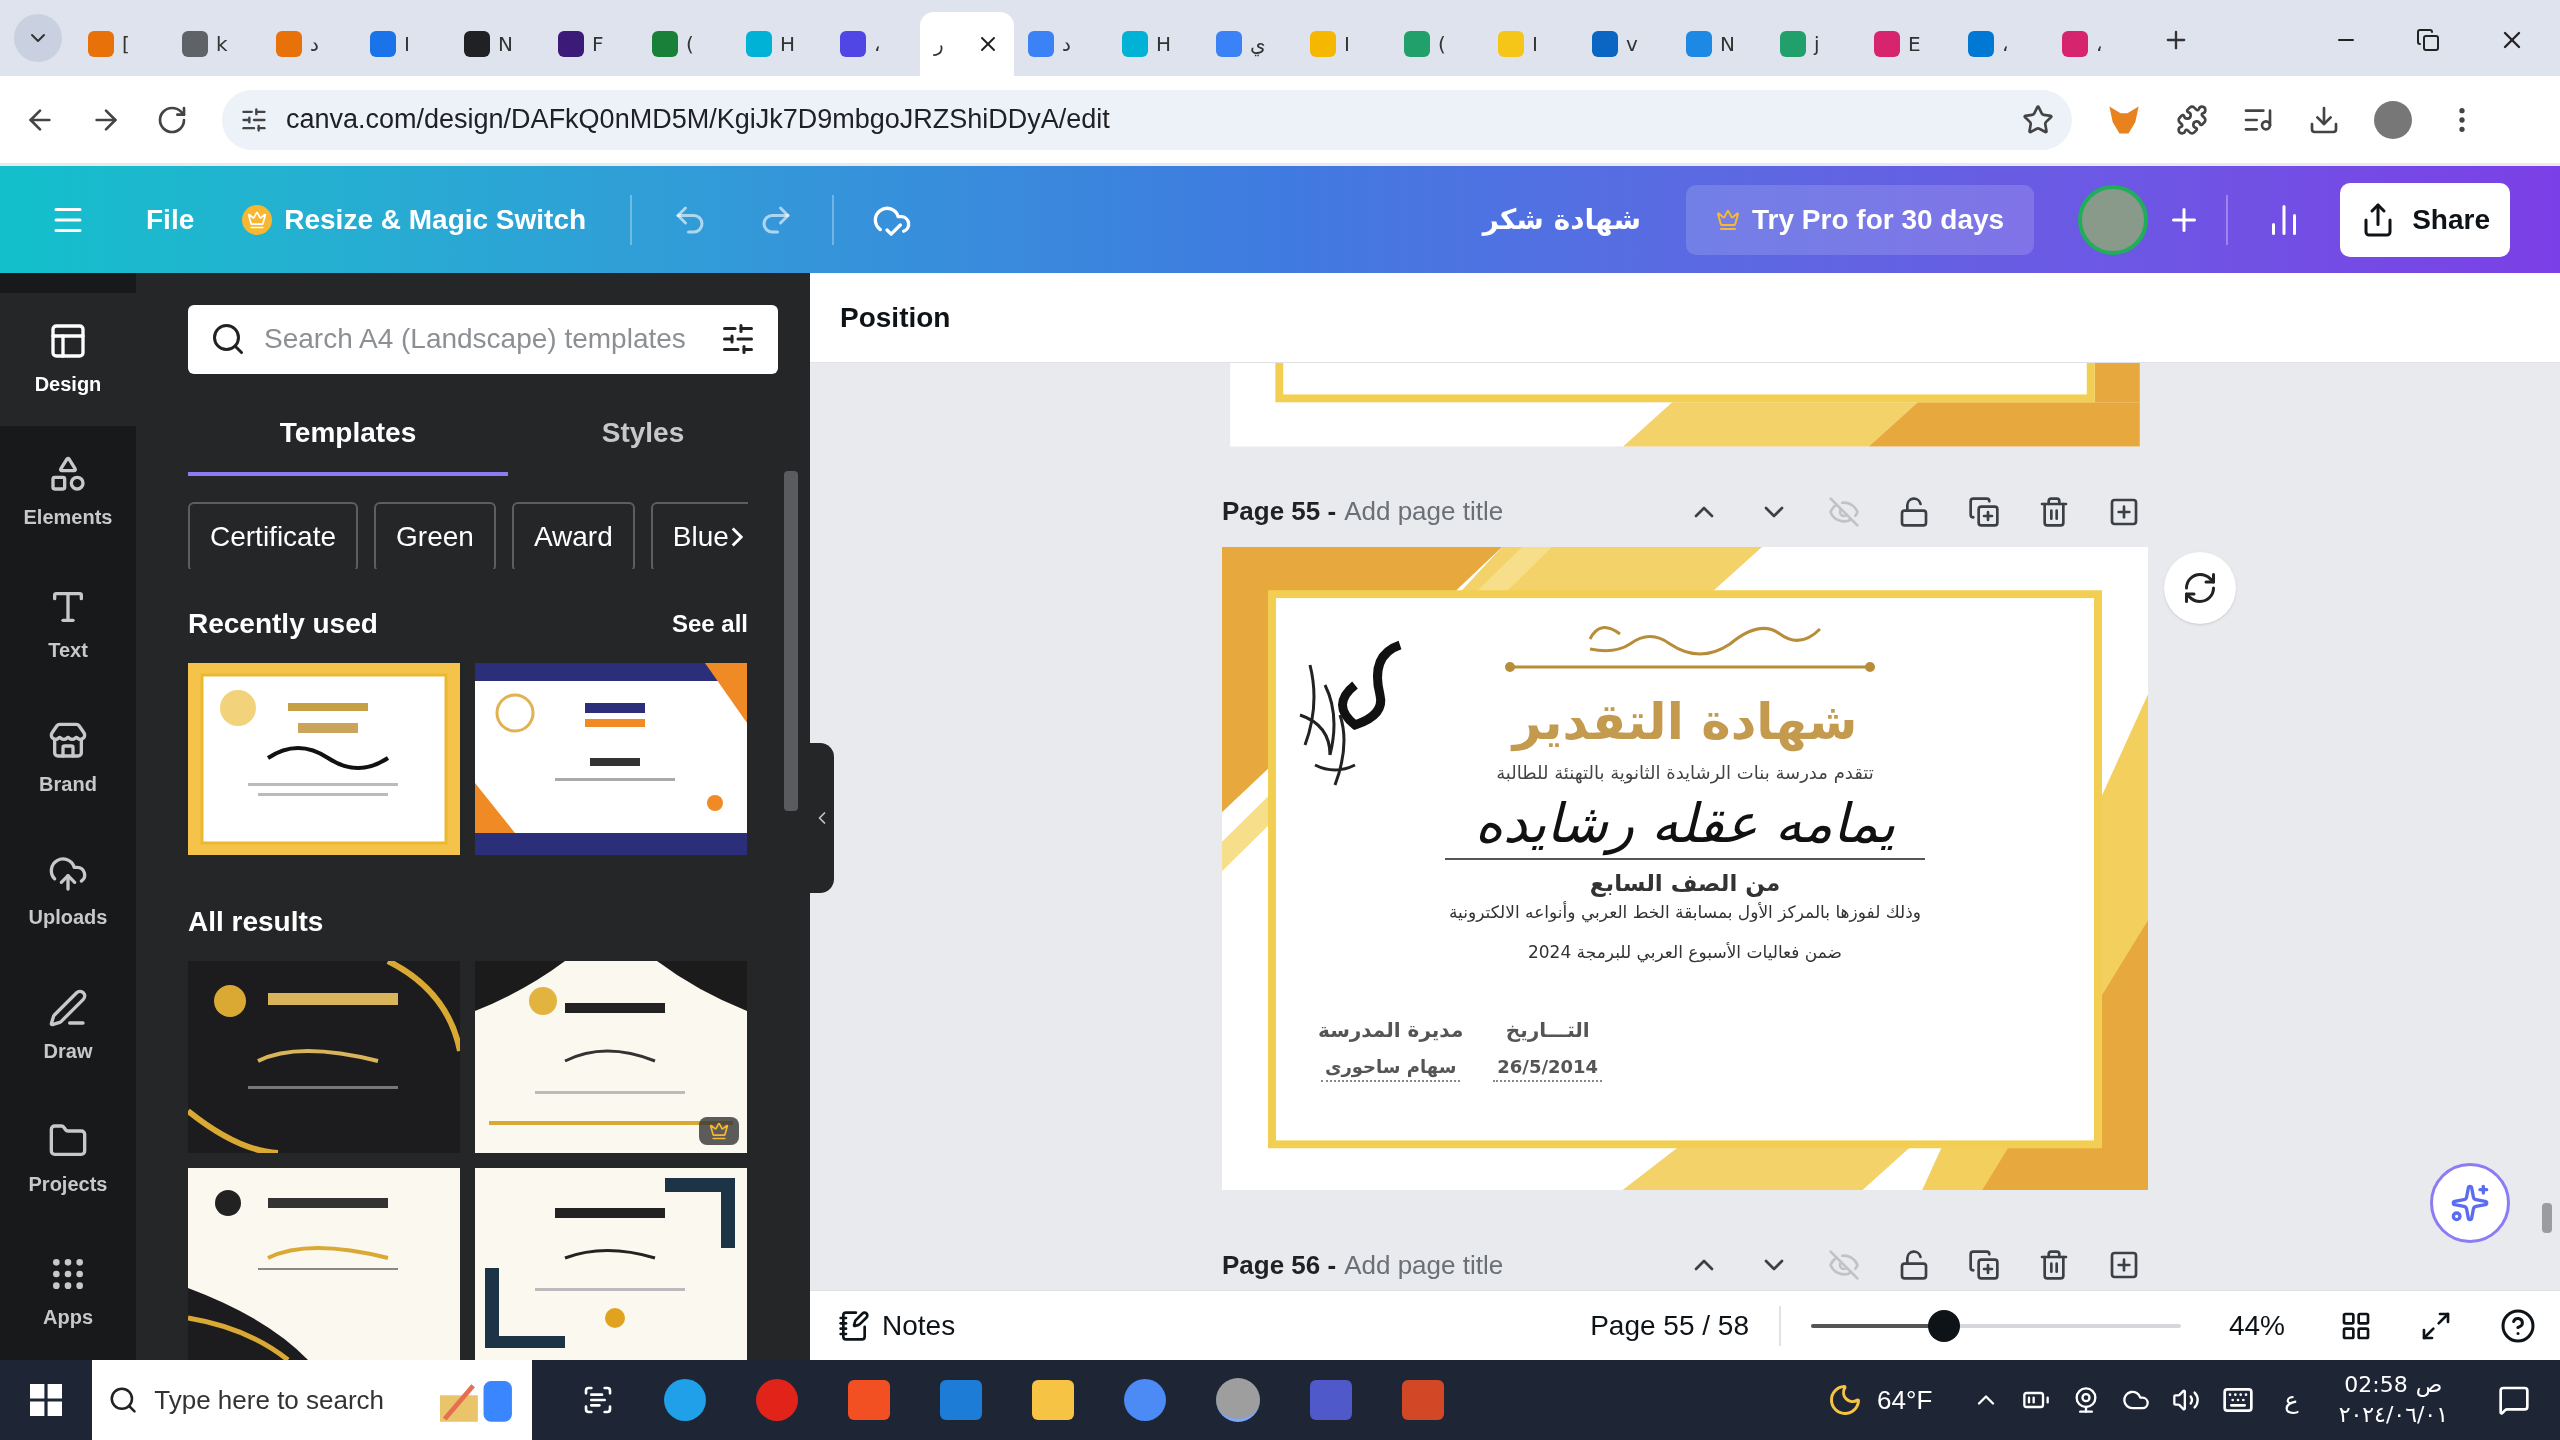 Image resolution: width=2560 pixels, height=1440 pixels. What do you see at coordinates (1391, 1030) in the screenshot?
I see `signature-label: مديرة المدرسة` at bounding box center [1391, 1030].